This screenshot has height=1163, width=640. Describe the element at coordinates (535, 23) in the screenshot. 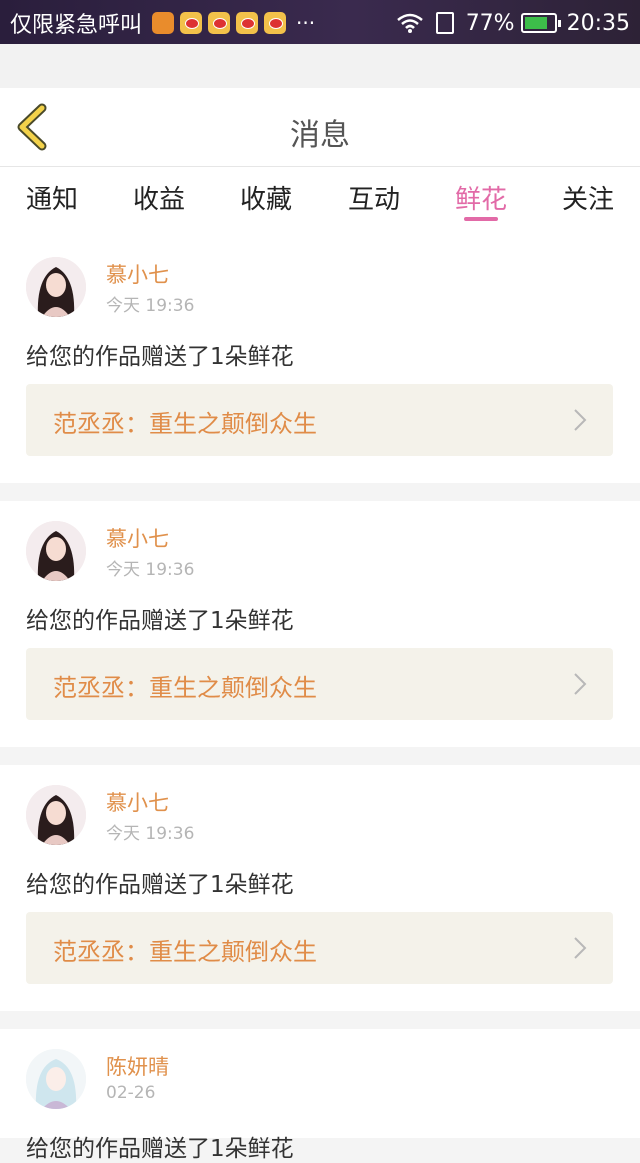

I see `battery-level` at that location.